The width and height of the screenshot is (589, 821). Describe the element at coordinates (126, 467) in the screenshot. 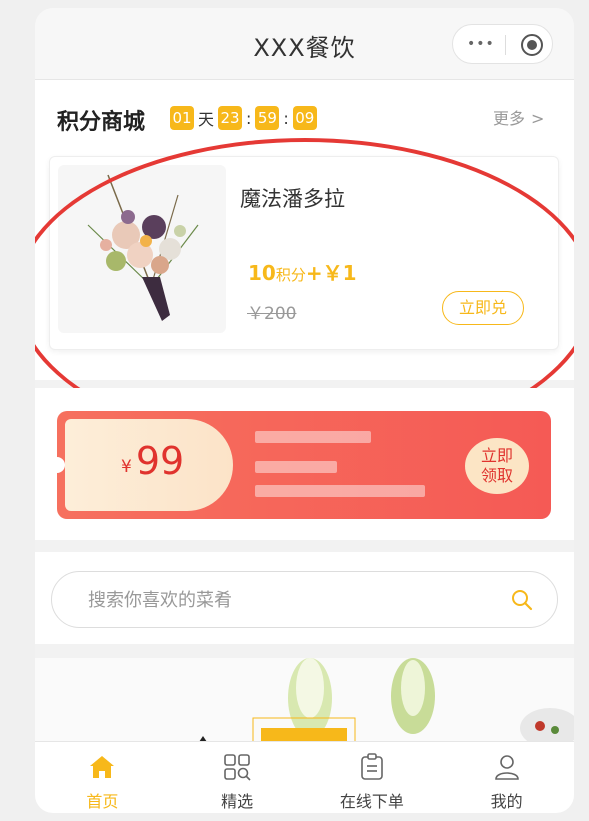

I see `currency-symbol: ¥` at that location.